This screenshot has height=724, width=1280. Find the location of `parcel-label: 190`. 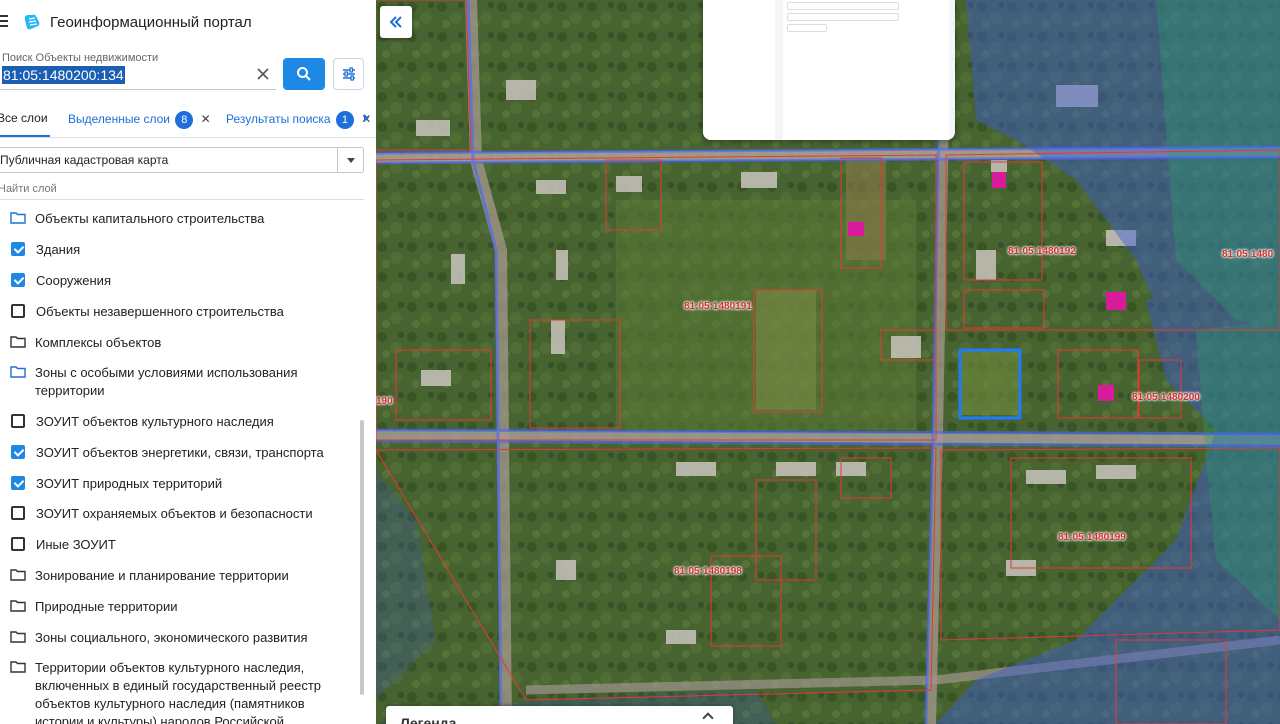

parcel-label: 190 is located at coordinates (384, 401).